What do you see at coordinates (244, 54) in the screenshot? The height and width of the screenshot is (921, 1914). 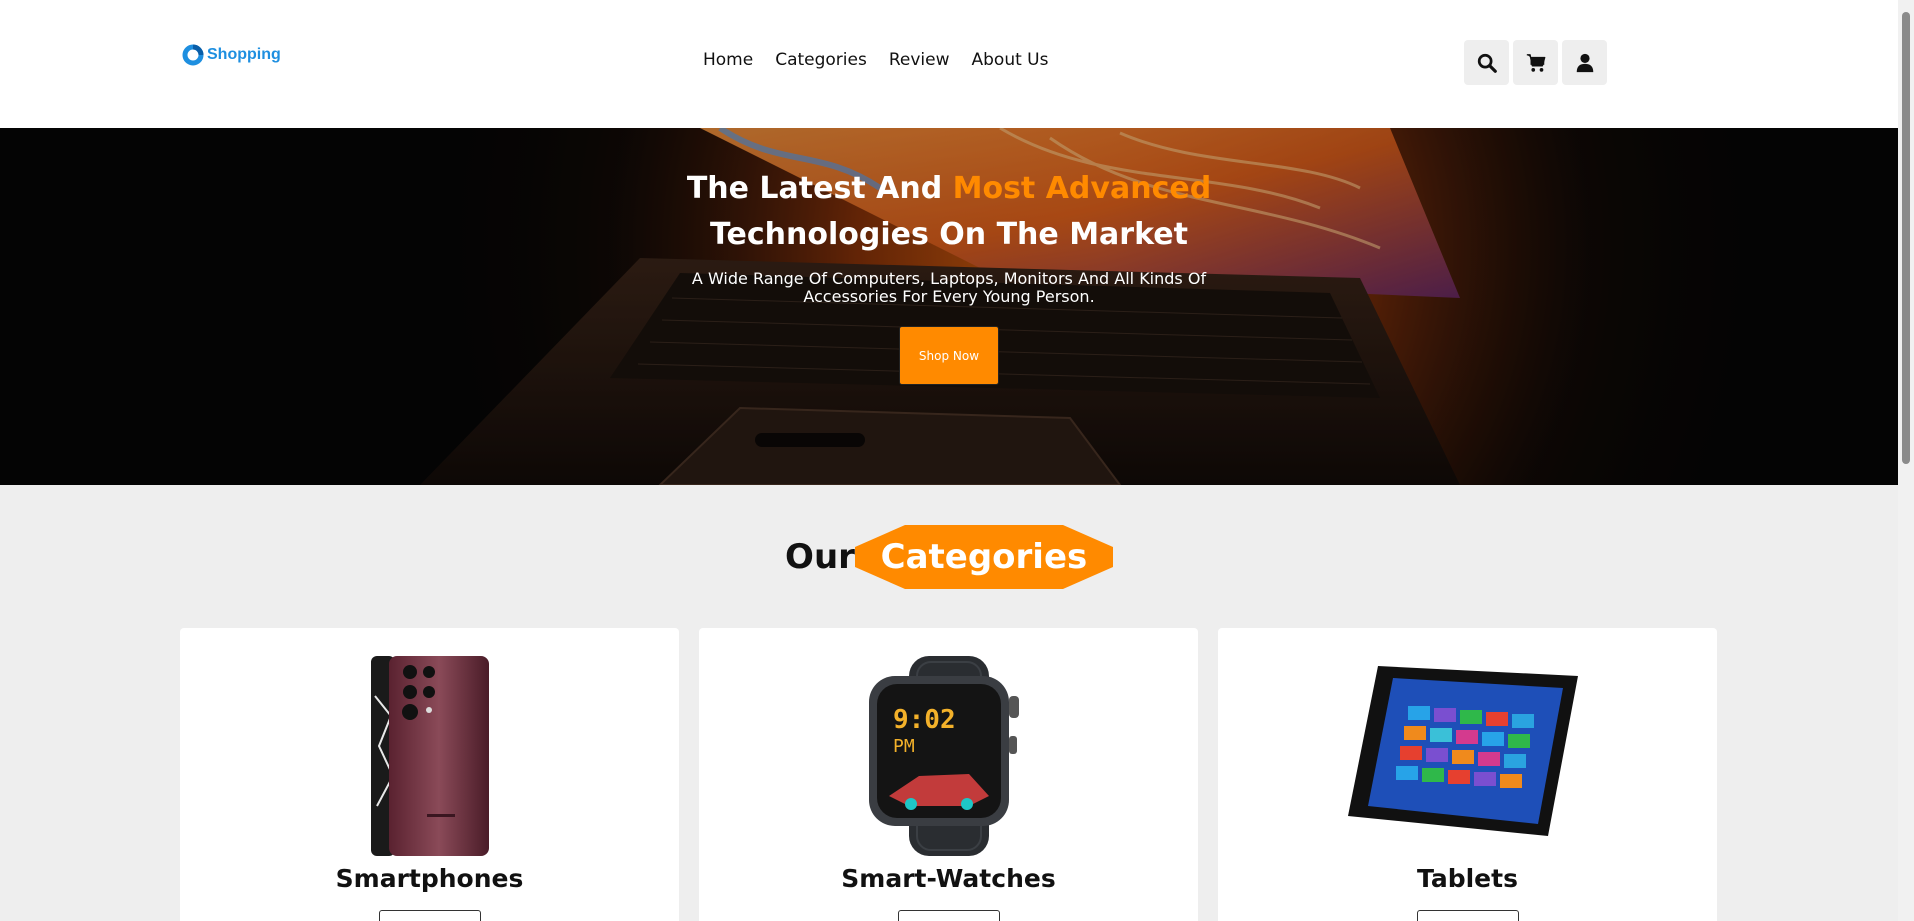 I see `logo-text: Shopping` at bounding box center [244, 54].